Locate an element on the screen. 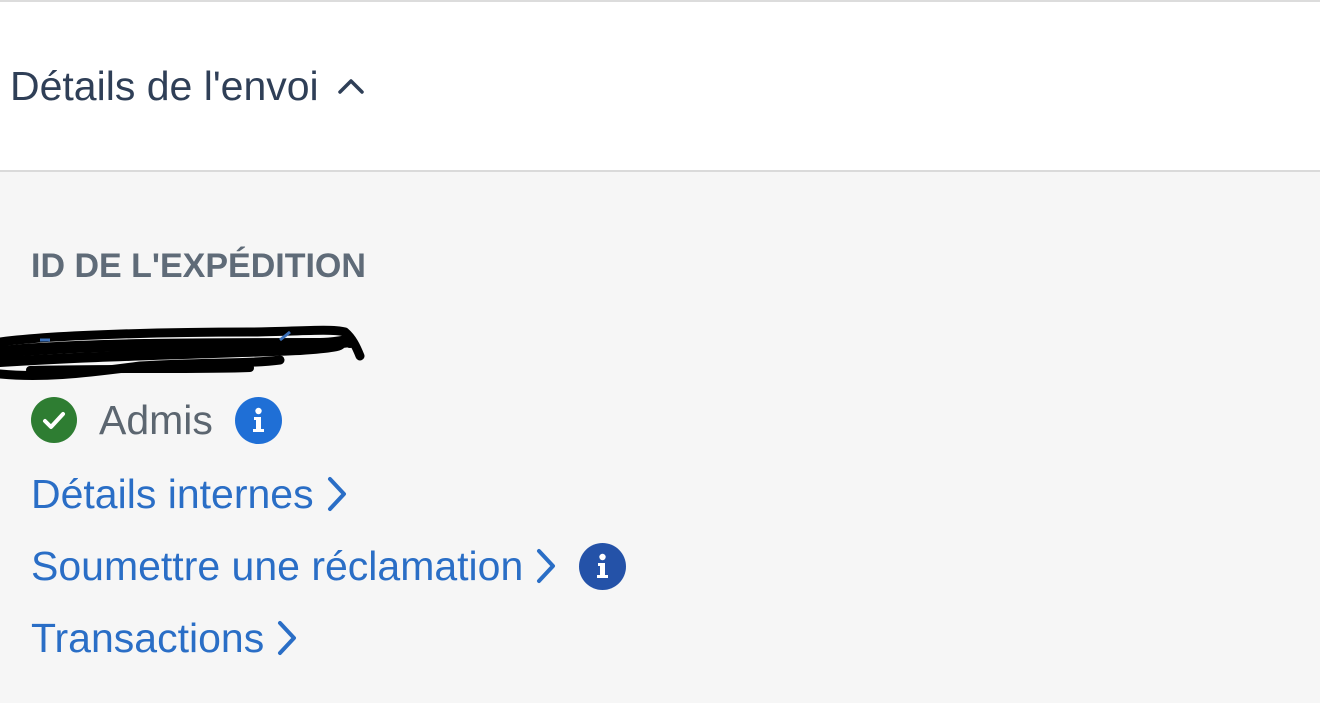  status-text: Admis is located at coordinates (156, 420).